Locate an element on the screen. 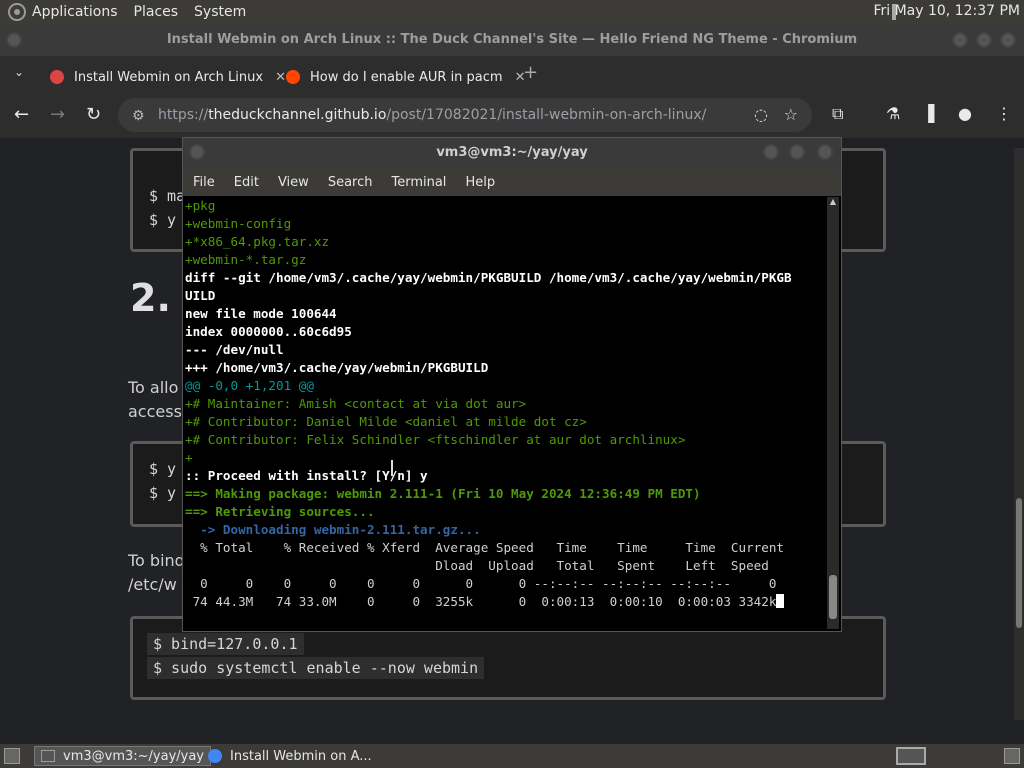 The height and width of the screenshot is (768, 1024). terminal-cursor is located at coordinates (780, 601).